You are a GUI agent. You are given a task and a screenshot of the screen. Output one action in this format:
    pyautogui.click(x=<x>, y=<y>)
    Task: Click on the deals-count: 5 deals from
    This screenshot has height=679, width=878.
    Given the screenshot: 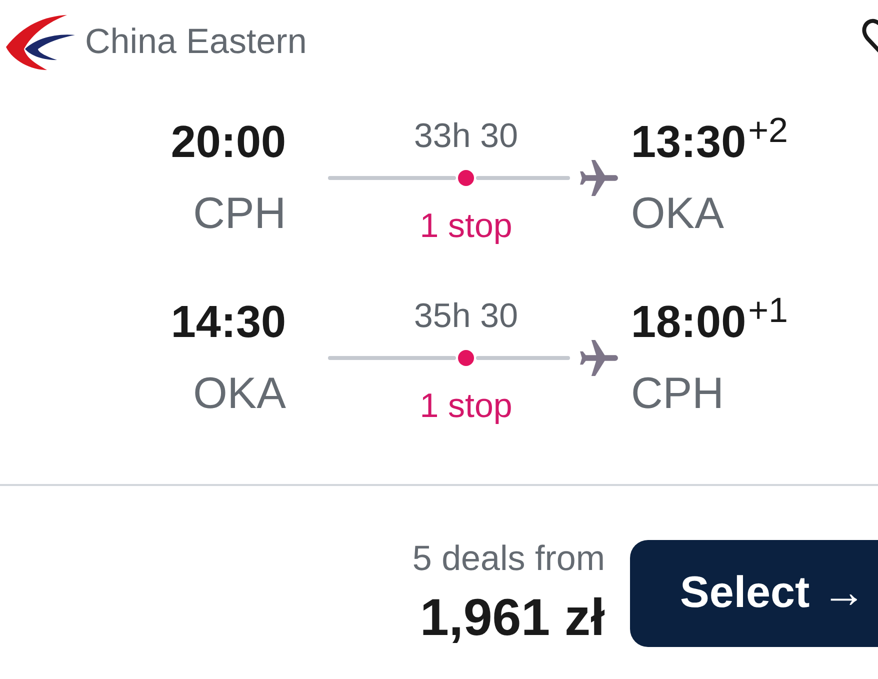 What is the action you would take?
    pyautogui.click(x=508, y=559)
    